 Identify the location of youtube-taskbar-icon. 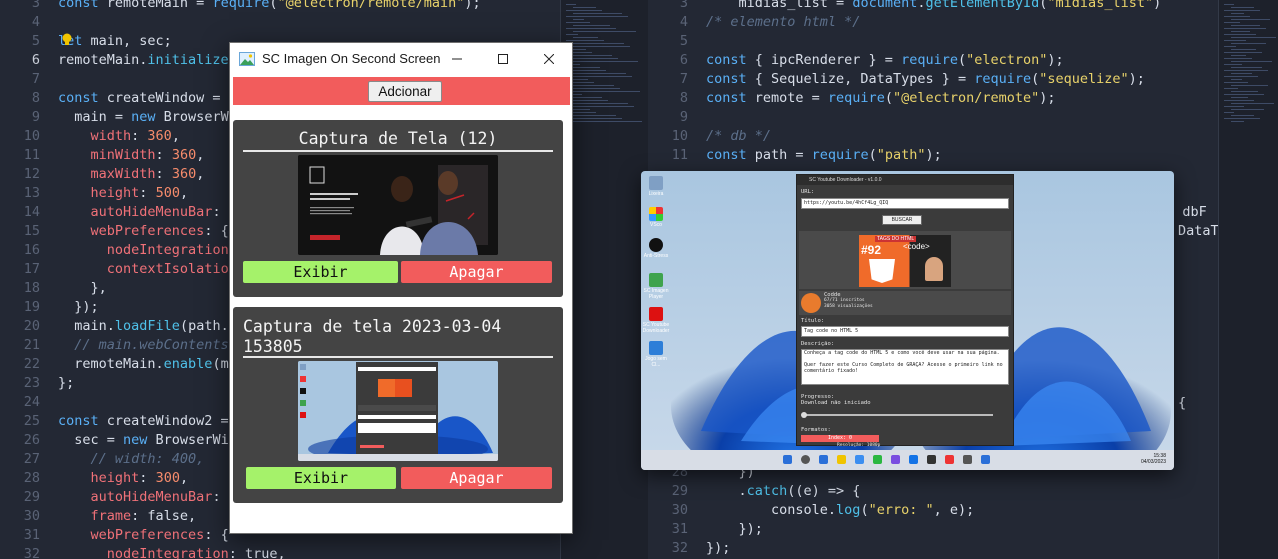
(949, 459).